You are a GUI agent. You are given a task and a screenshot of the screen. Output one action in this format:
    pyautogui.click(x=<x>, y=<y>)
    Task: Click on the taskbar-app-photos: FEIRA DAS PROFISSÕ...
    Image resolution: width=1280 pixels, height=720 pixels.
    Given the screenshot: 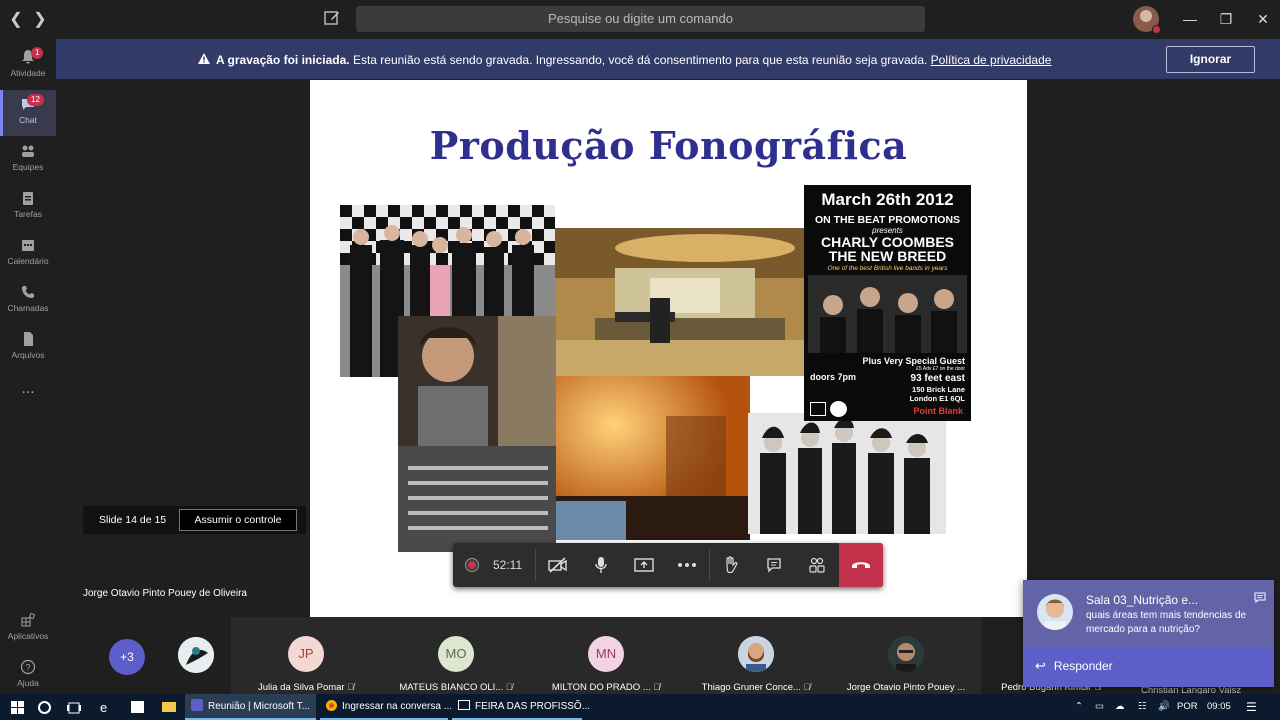 What is the action you would take?
    pyautogui.click(x=521, y=707)
    